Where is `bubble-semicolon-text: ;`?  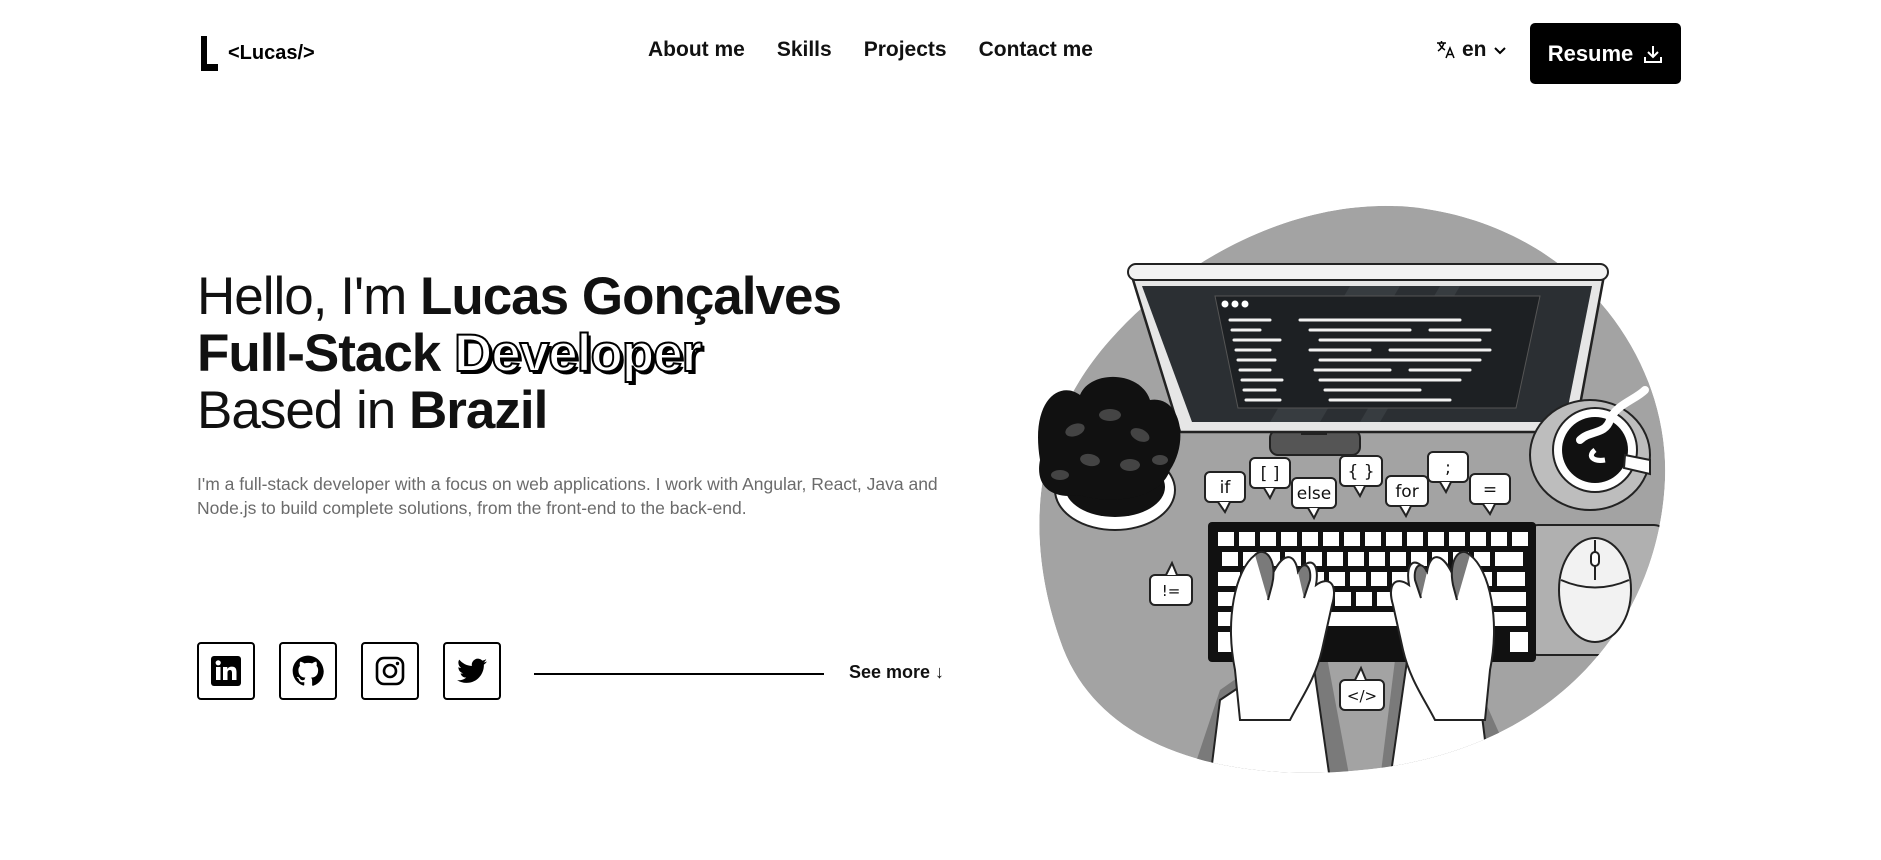 bubble-semicolon-text: ; is located at coordinates (1448, 468).